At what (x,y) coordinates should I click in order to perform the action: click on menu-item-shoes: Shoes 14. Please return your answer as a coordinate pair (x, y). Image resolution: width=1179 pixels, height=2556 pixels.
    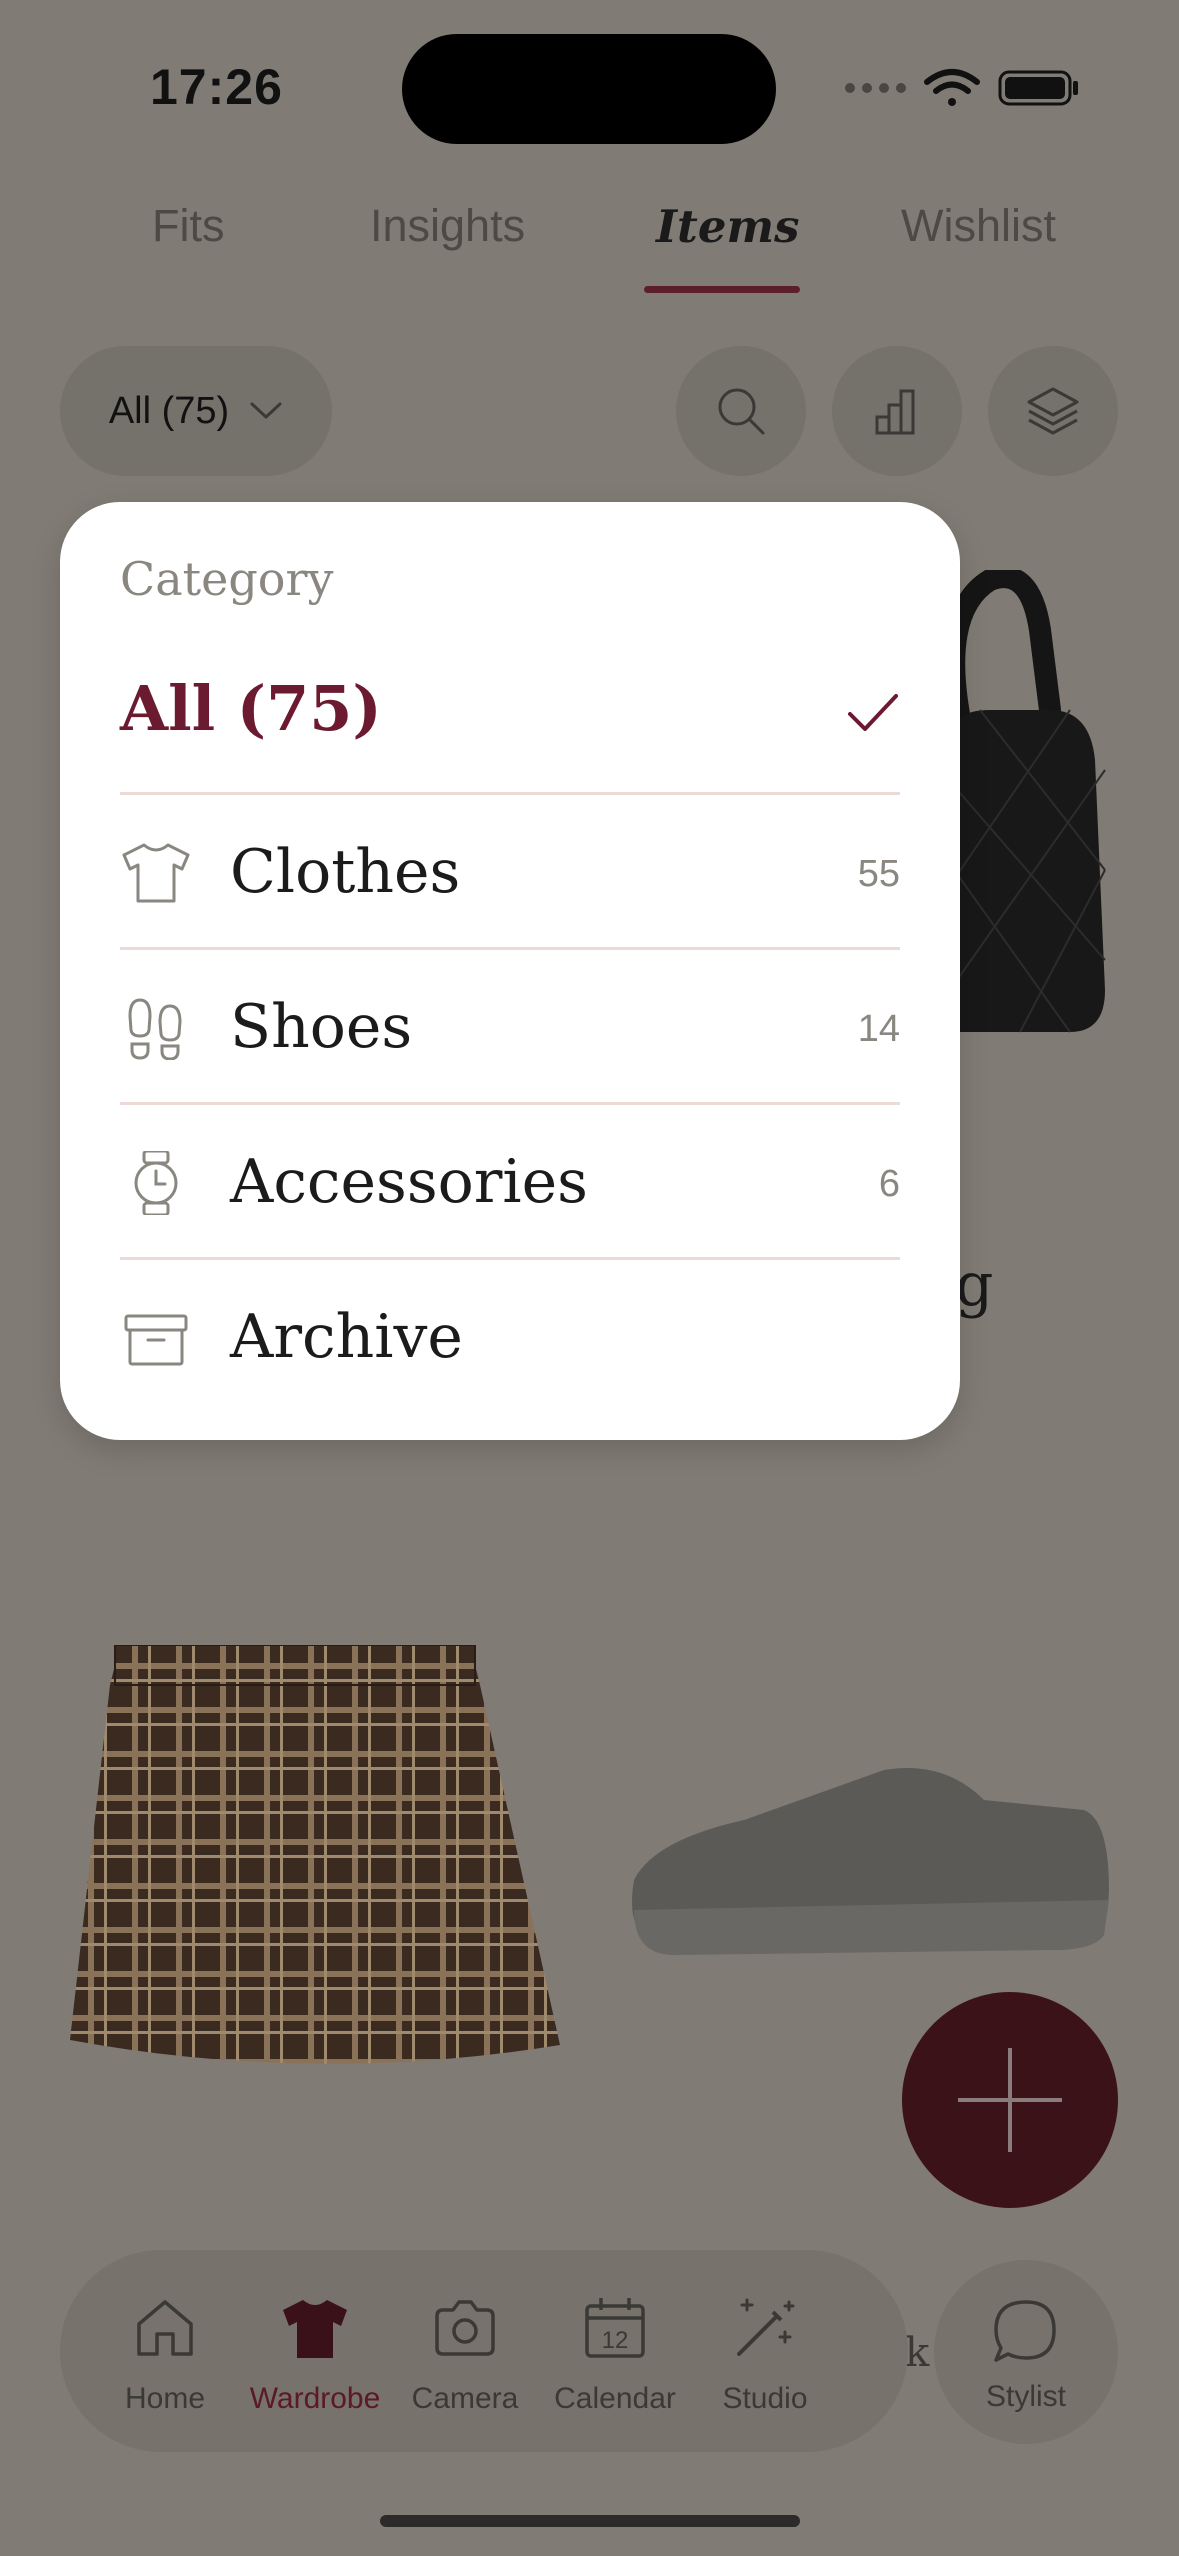
    Looking at the image, I should click on (510, 1027).